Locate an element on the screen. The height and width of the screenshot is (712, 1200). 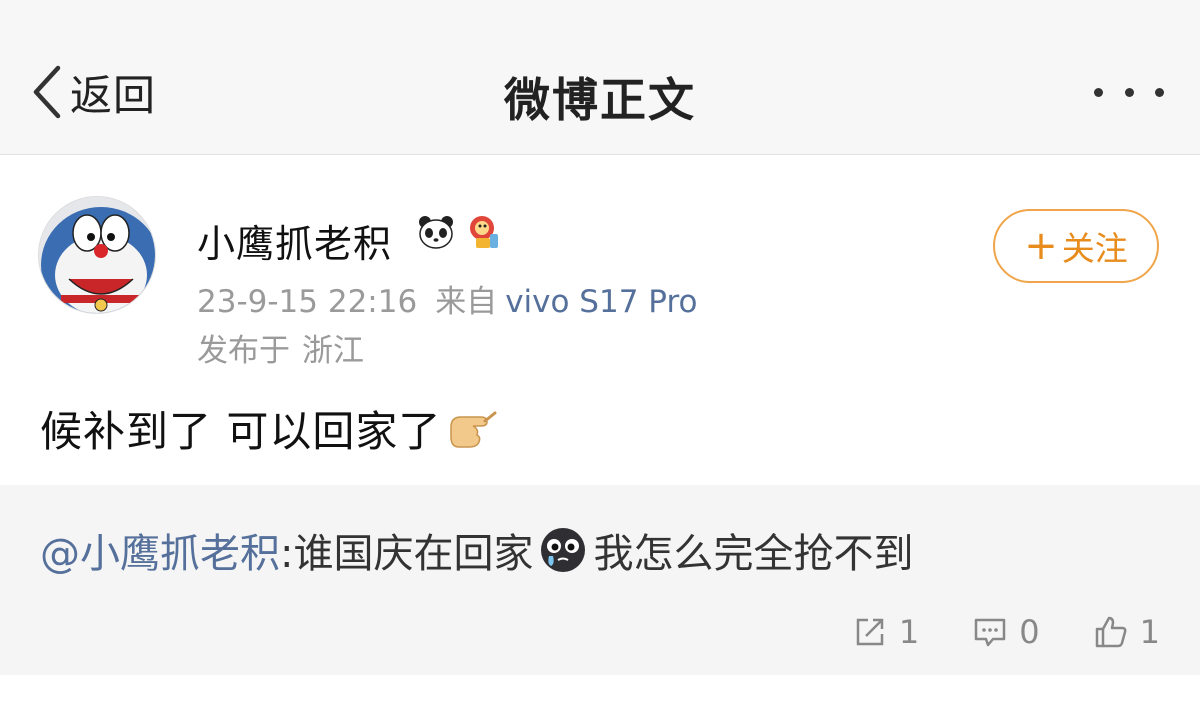
post-time: 23-9-15 22:16 is located at coordinates (307, 302).